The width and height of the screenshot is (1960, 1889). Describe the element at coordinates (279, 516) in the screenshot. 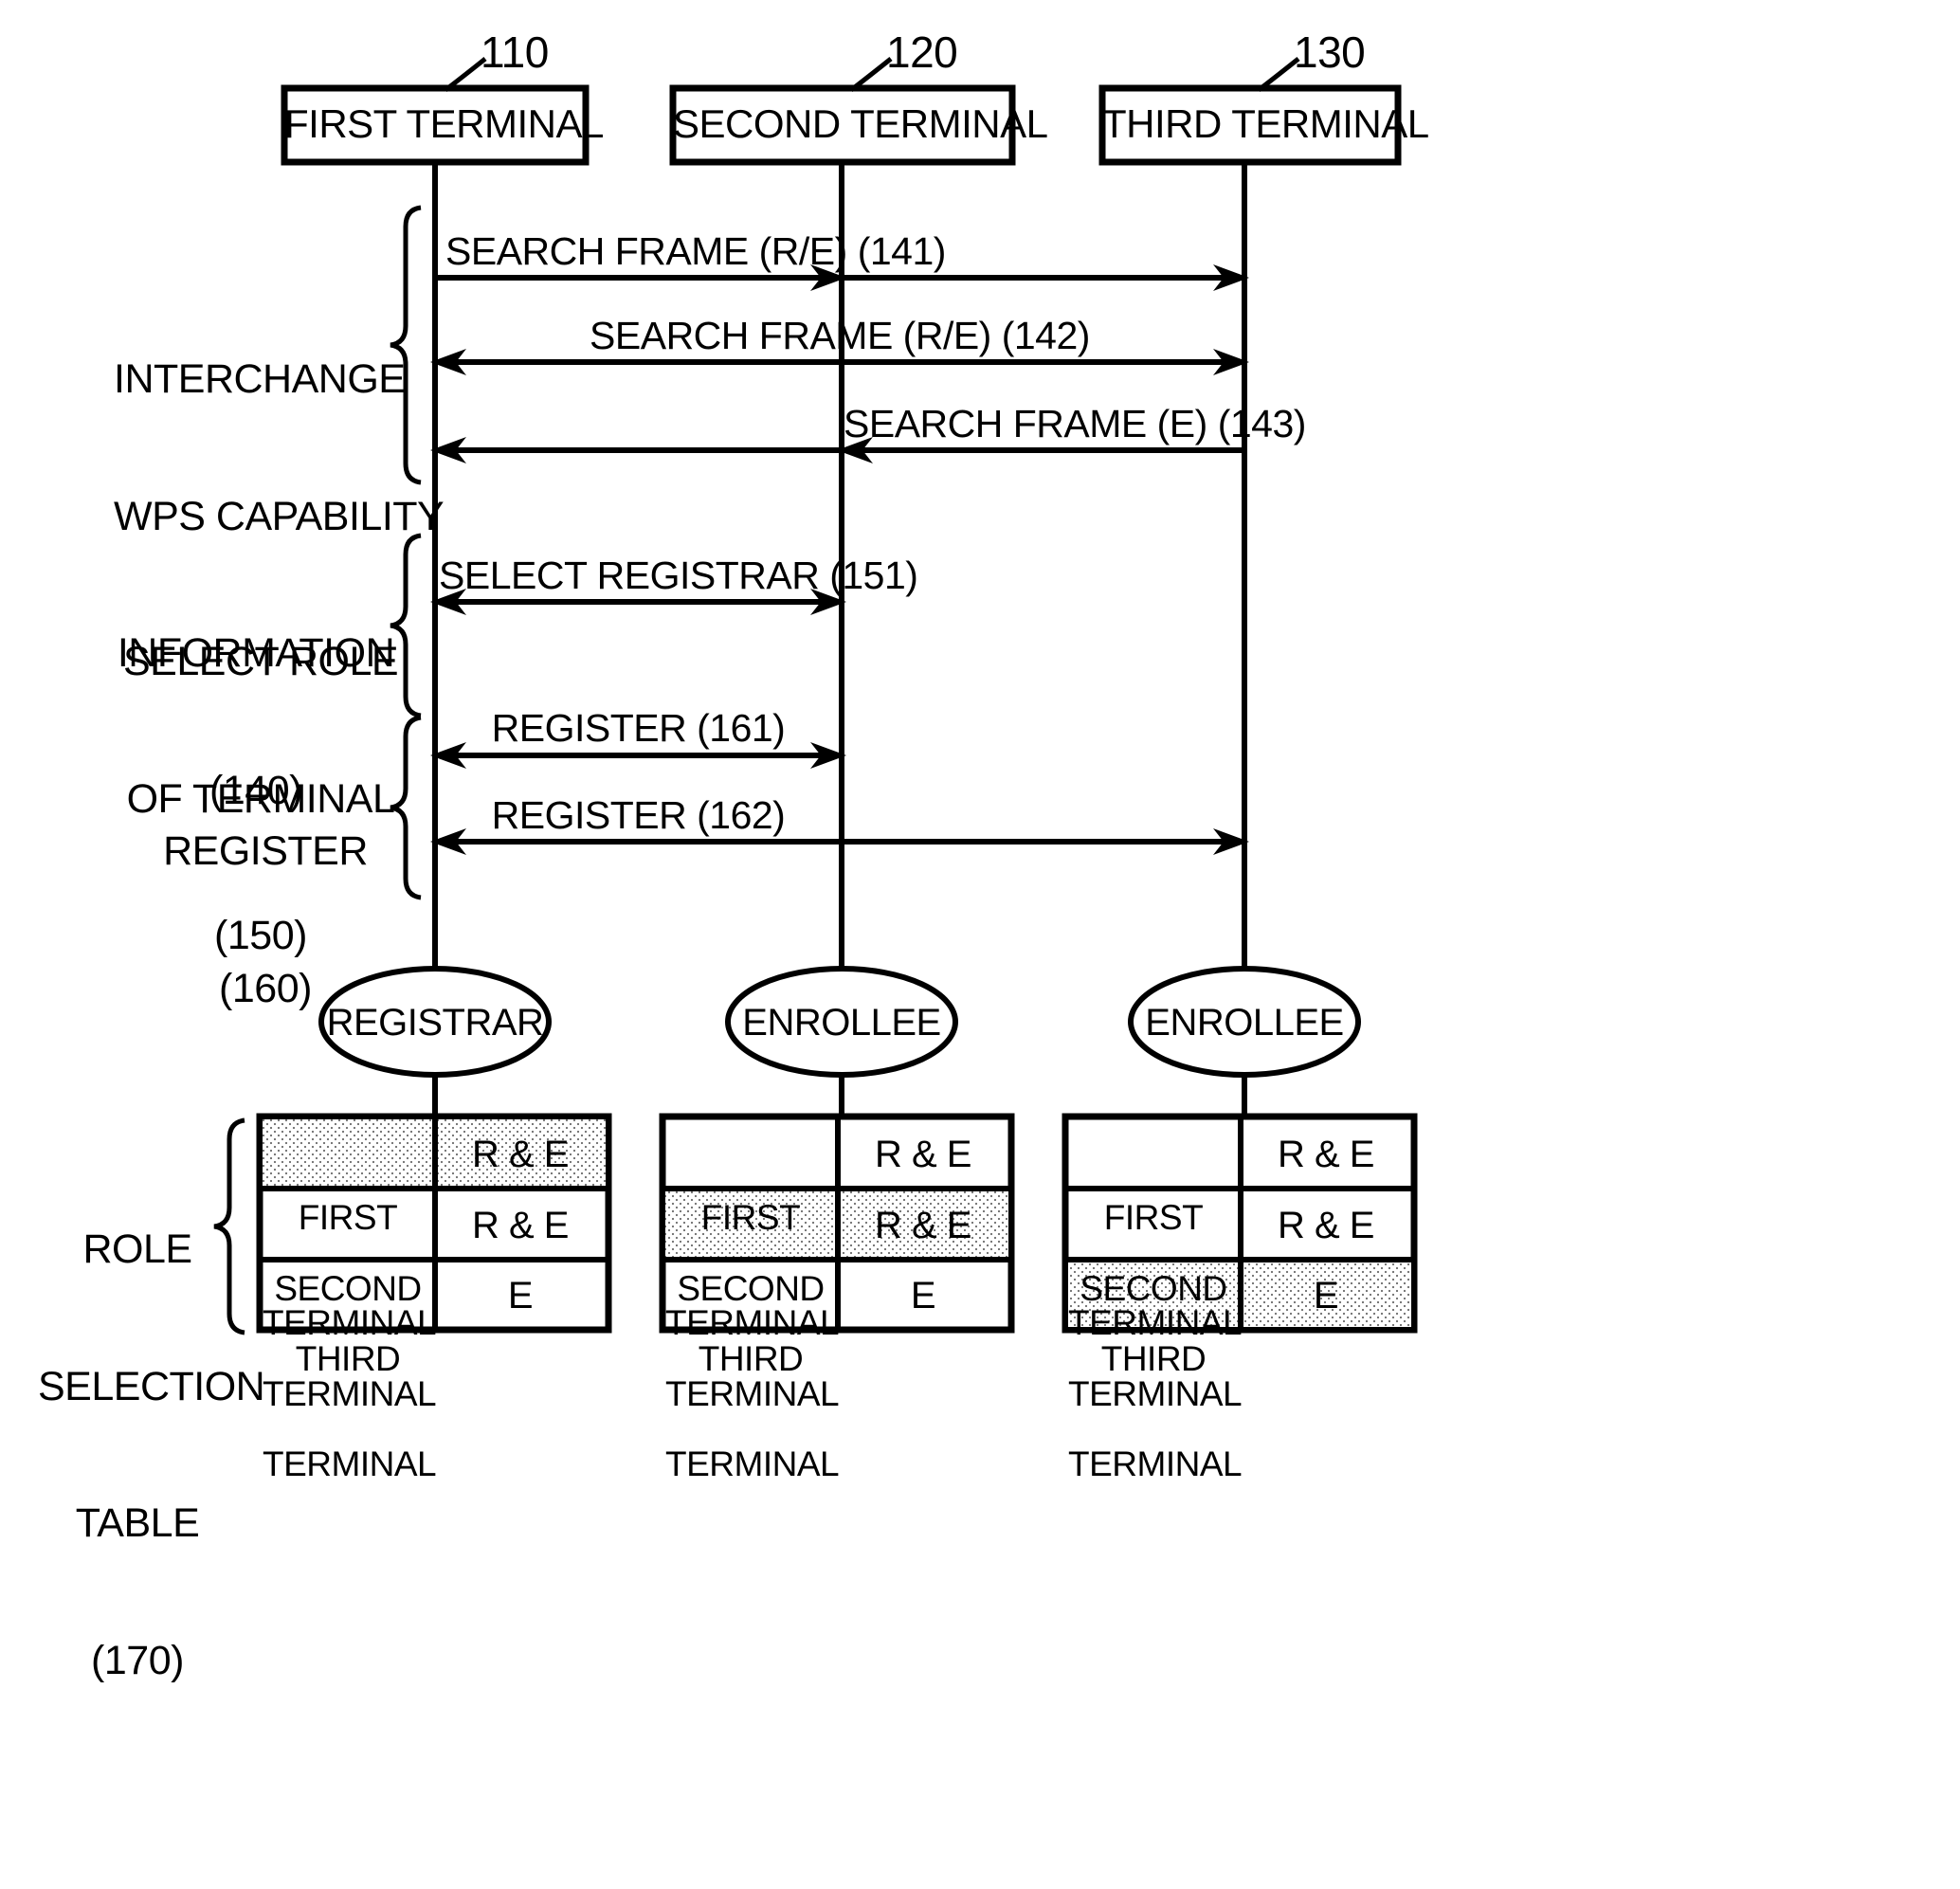

I see `phase-label-140-line2: WPS CAPABILITY` at that location.